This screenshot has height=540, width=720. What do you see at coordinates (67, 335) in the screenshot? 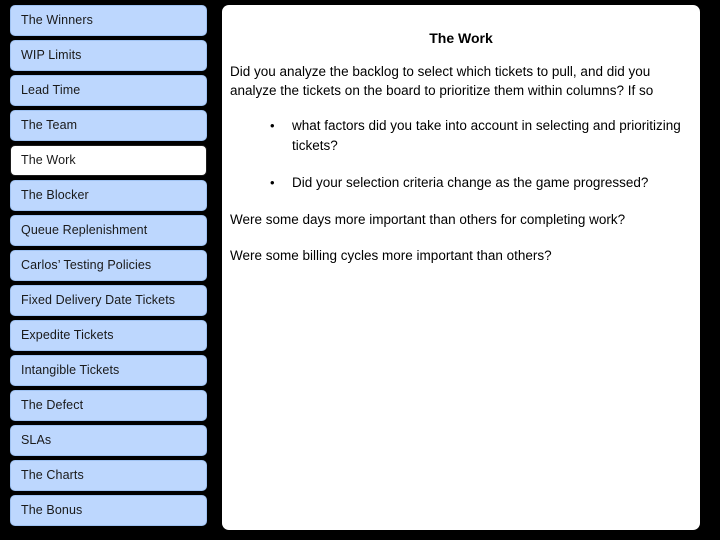
I see `sidebar-item-label: Expedite Tickets` at bounding box center [67, 335].